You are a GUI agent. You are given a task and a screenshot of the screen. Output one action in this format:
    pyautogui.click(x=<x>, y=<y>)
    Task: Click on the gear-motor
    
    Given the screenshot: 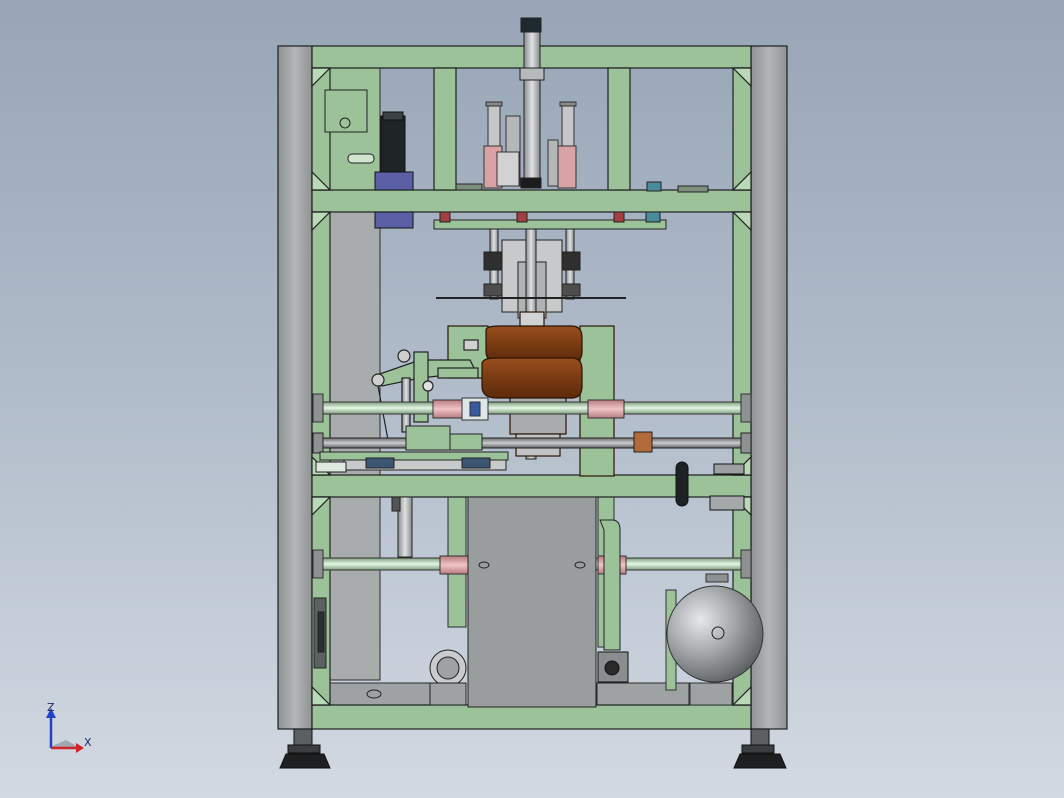 What is the action you would take?
    pyautogui.click(x=613, y=667)
    